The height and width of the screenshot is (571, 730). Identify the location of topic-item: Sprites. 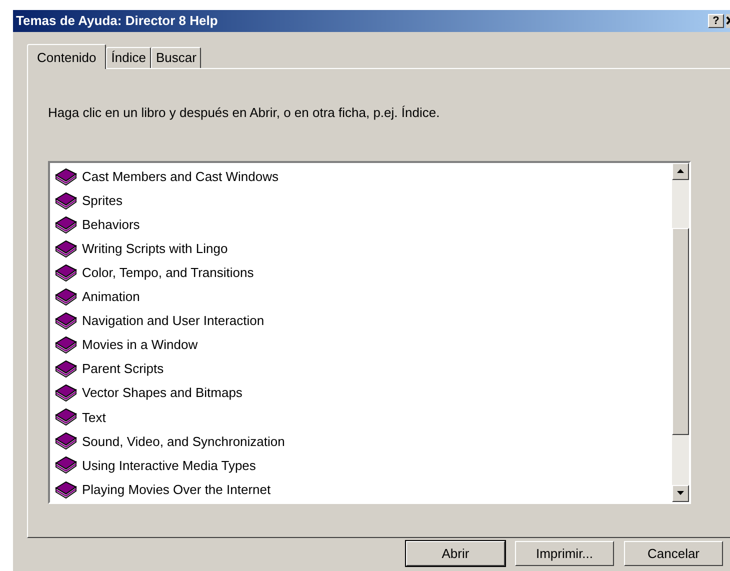
(102, 200).